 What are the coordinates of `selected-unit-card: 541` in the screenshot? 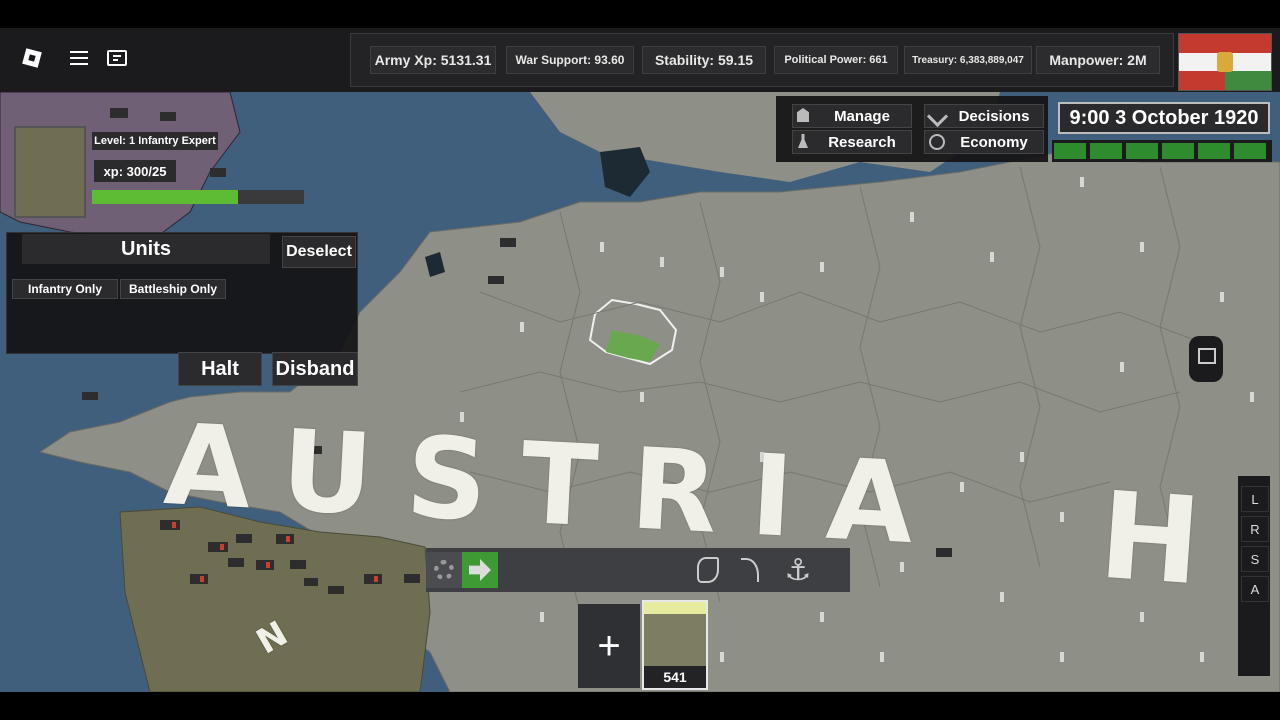 It's located at (675, 645).